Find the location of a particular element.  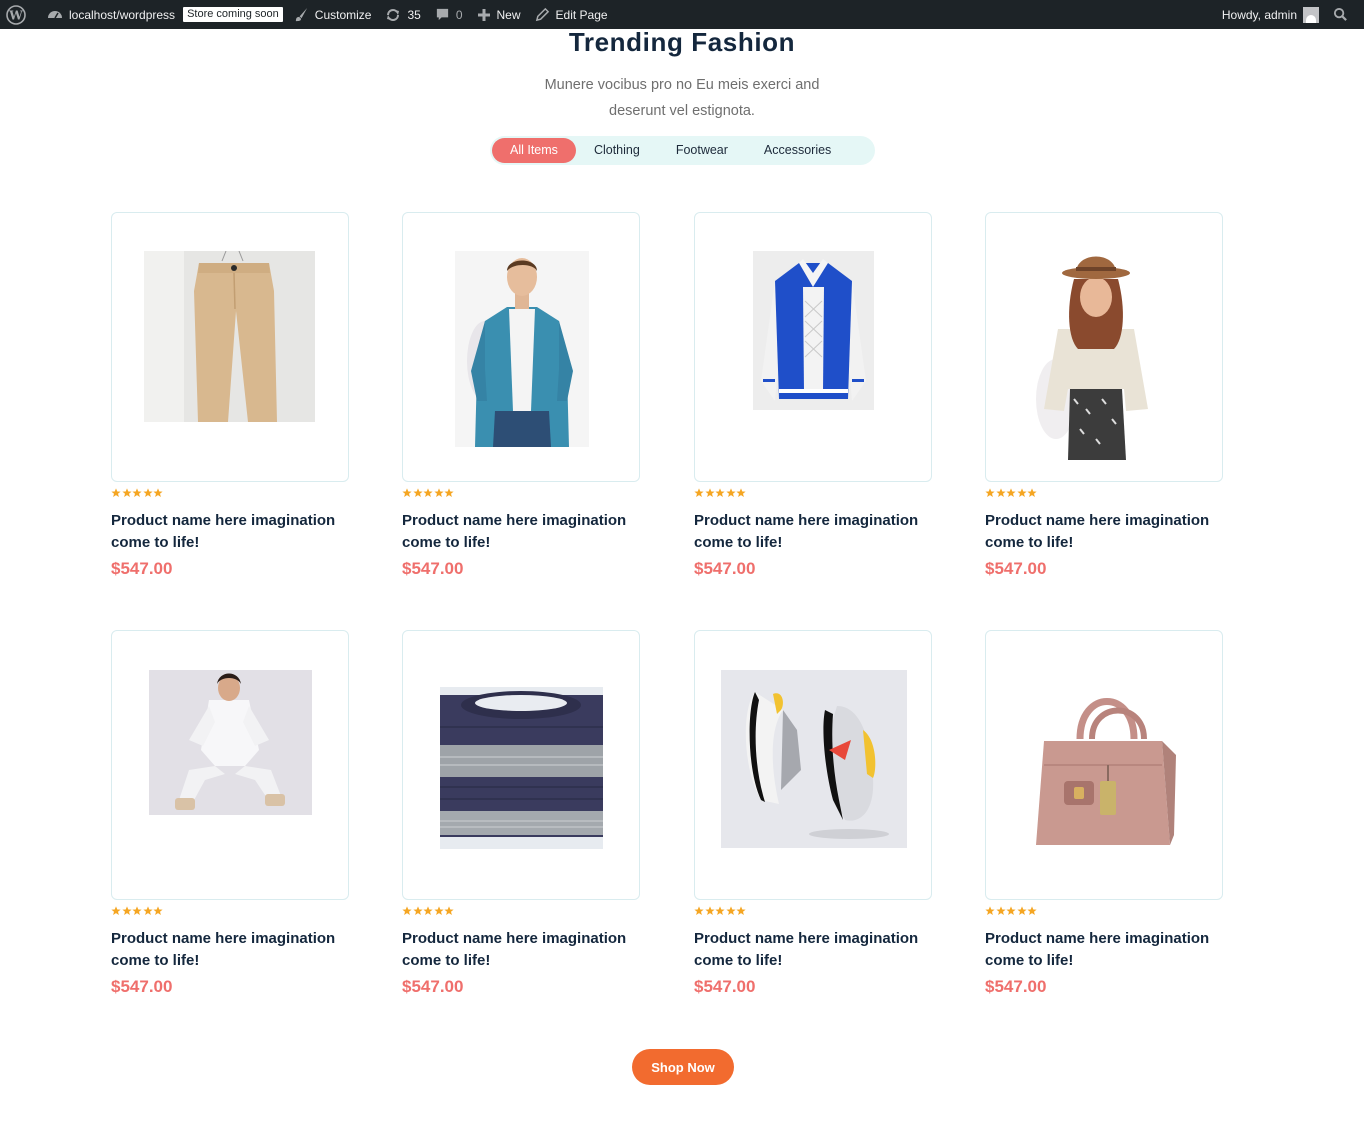

product-image-handbag is located at coordinates (1104, 767).